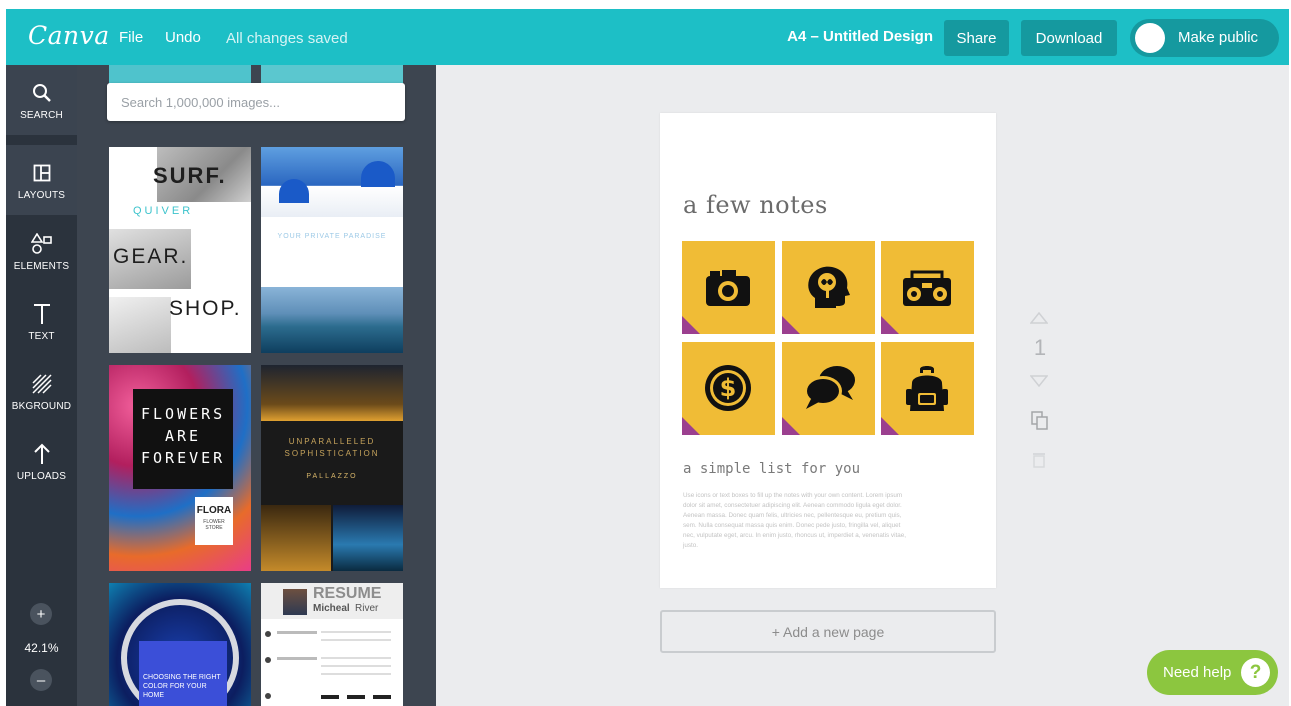  I want to click on nav-label: LAYOUTS, so click(41, 195).